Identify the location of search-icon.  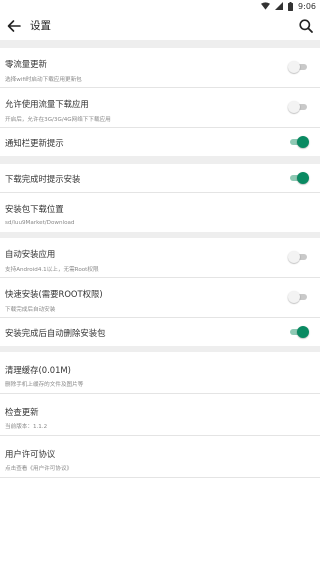
(306, 26).